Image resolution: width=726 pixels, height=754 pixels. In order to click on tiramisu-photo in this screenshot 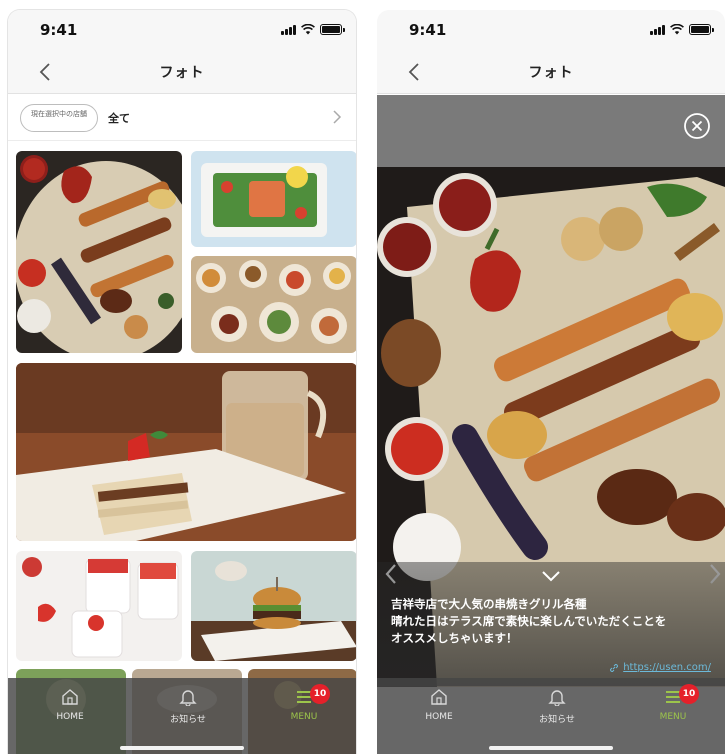, I will do `click(186, 452)`.